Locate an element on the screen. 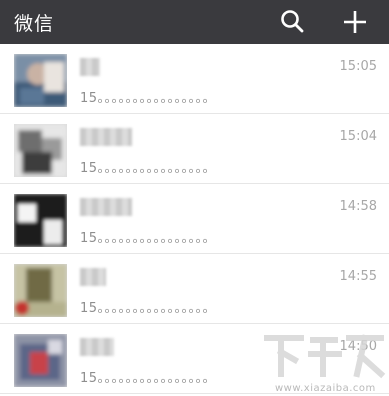 The height and width of the screenshot is (396, 389). search-button is located at coordinates (293, 22).